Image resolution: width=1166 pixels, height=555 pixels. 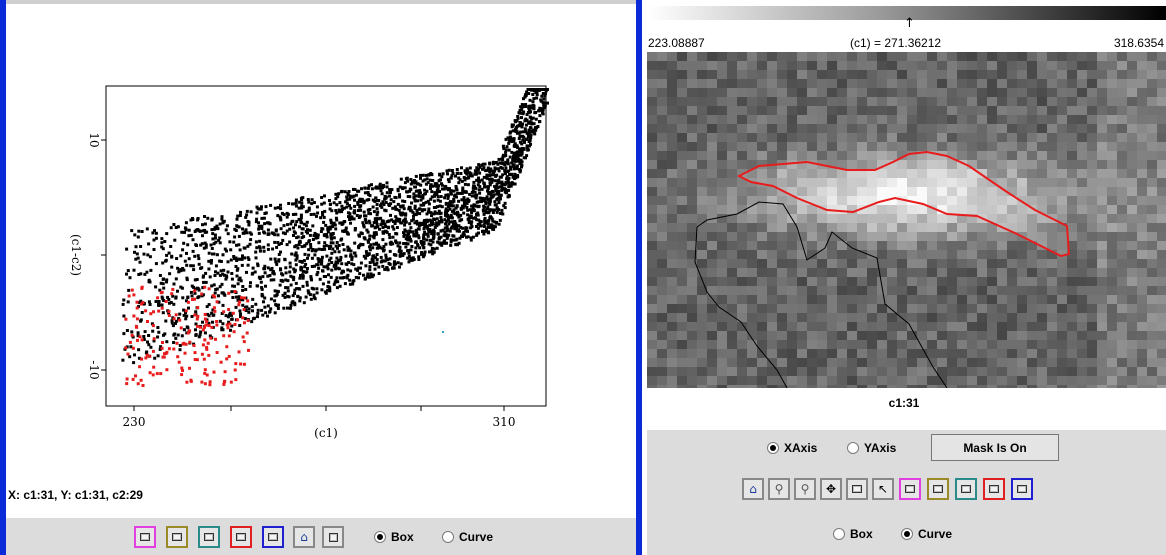 I want to click on pointer-button: ↖, so click(x=883, y=489).